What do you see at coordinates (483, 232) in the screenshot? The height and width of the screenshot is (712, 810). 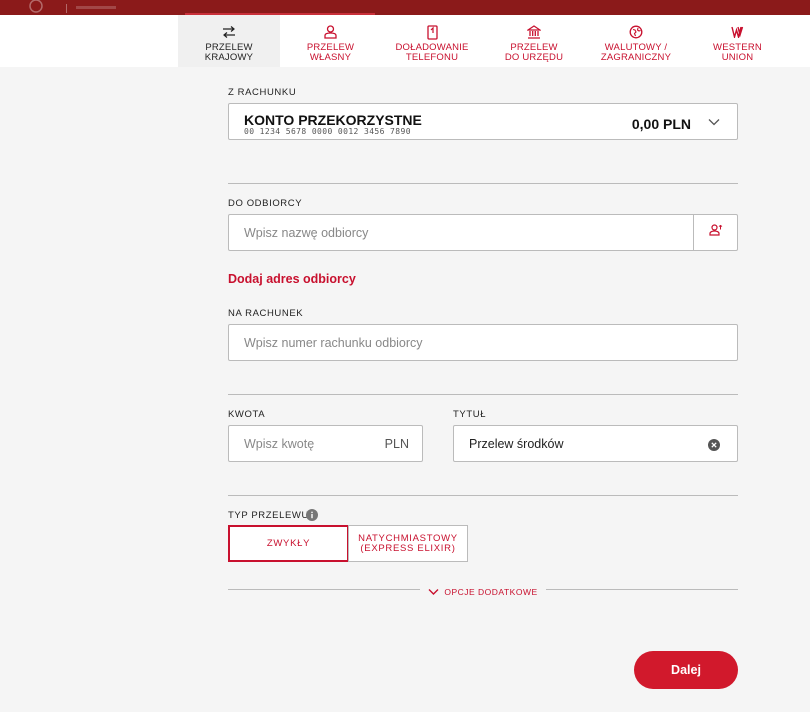 I see `recipient-name-input: Wpisz nazwę odbiorcy` at bounding box center [483, 232].